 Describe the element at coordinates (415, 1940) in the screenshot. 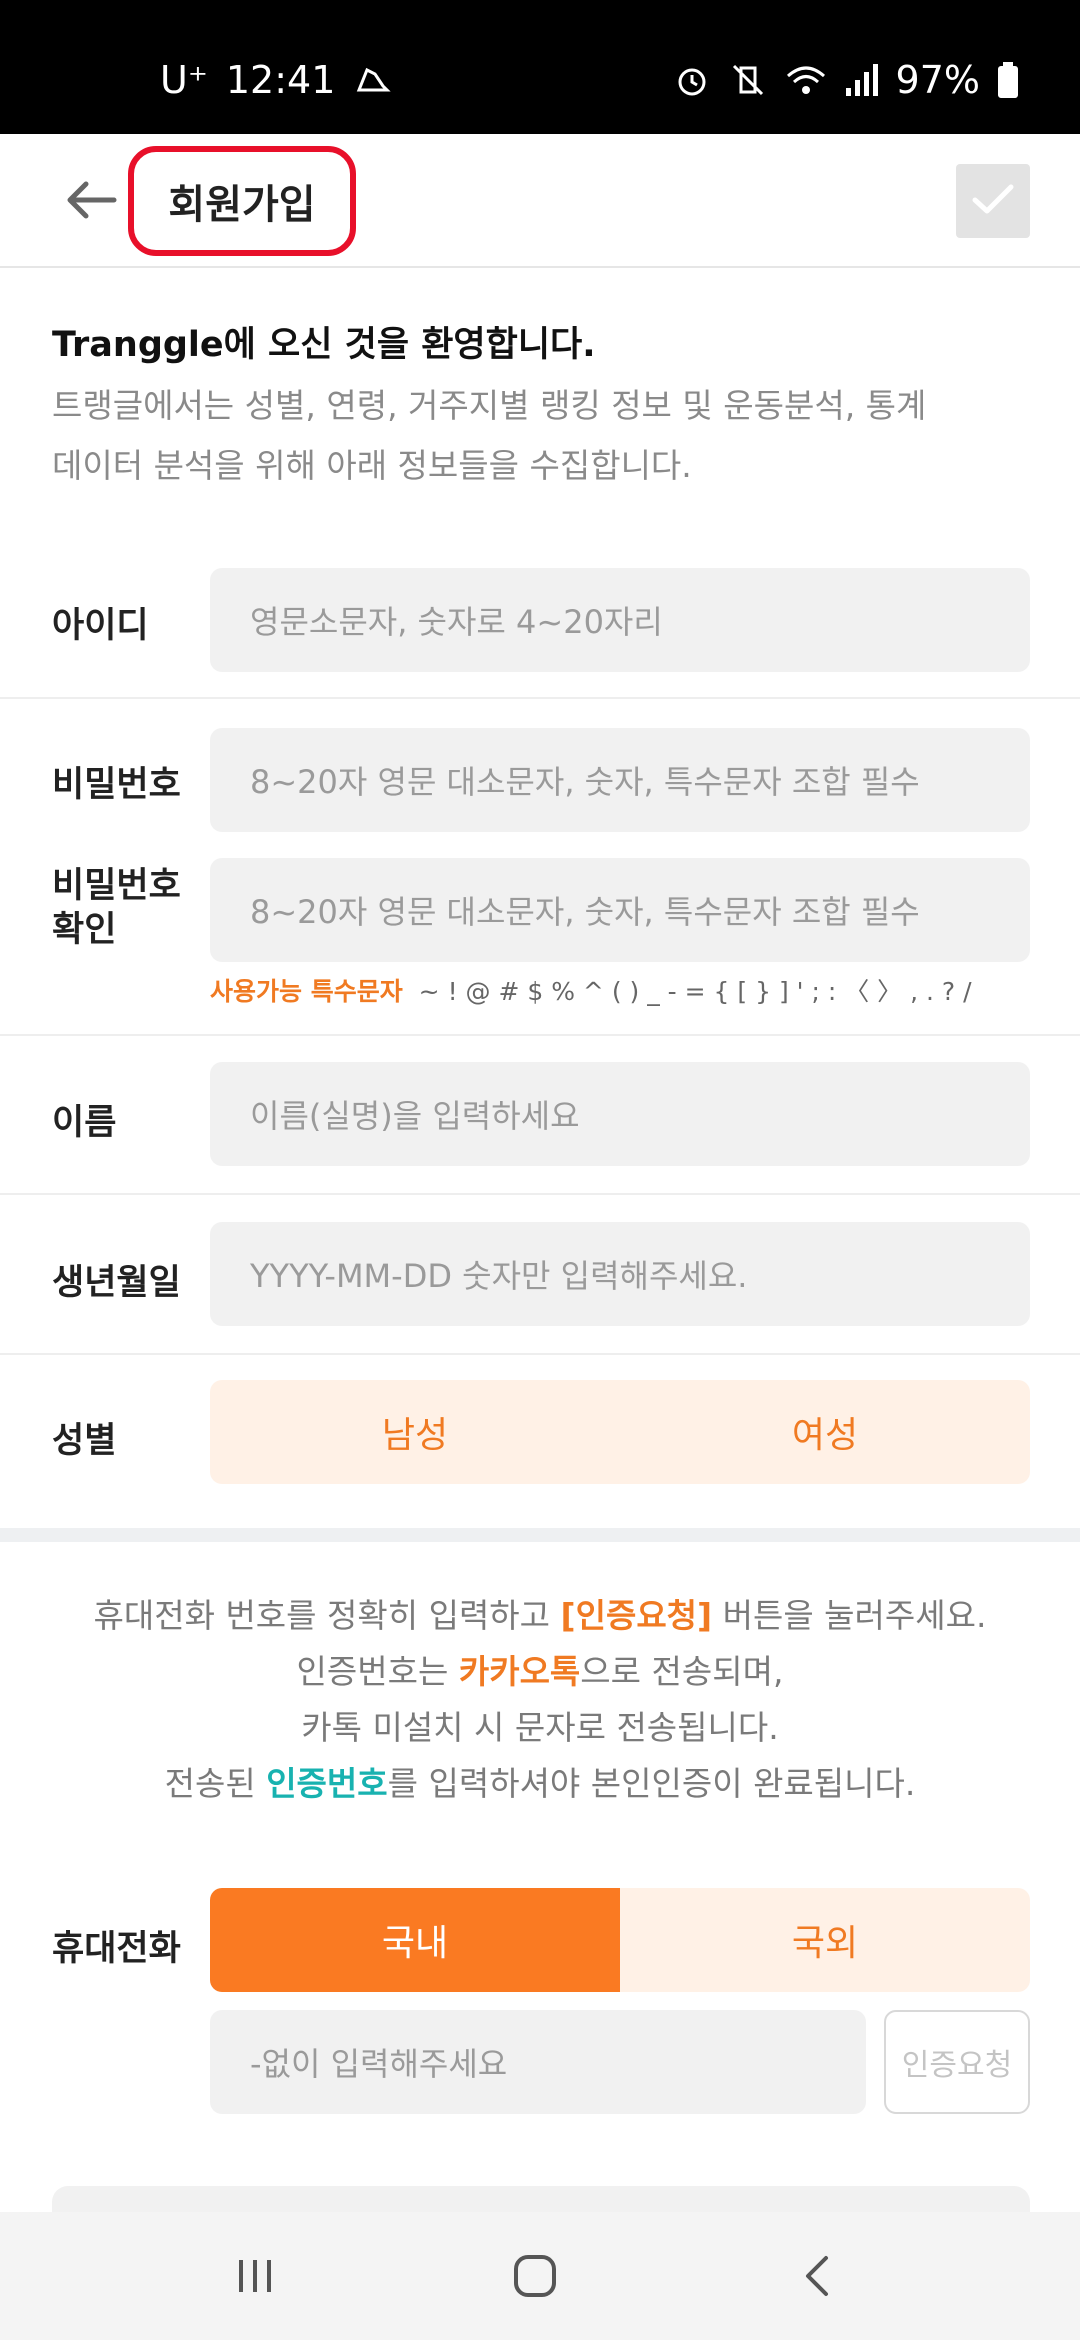

I see `tab-domestic: 국내` at that location.